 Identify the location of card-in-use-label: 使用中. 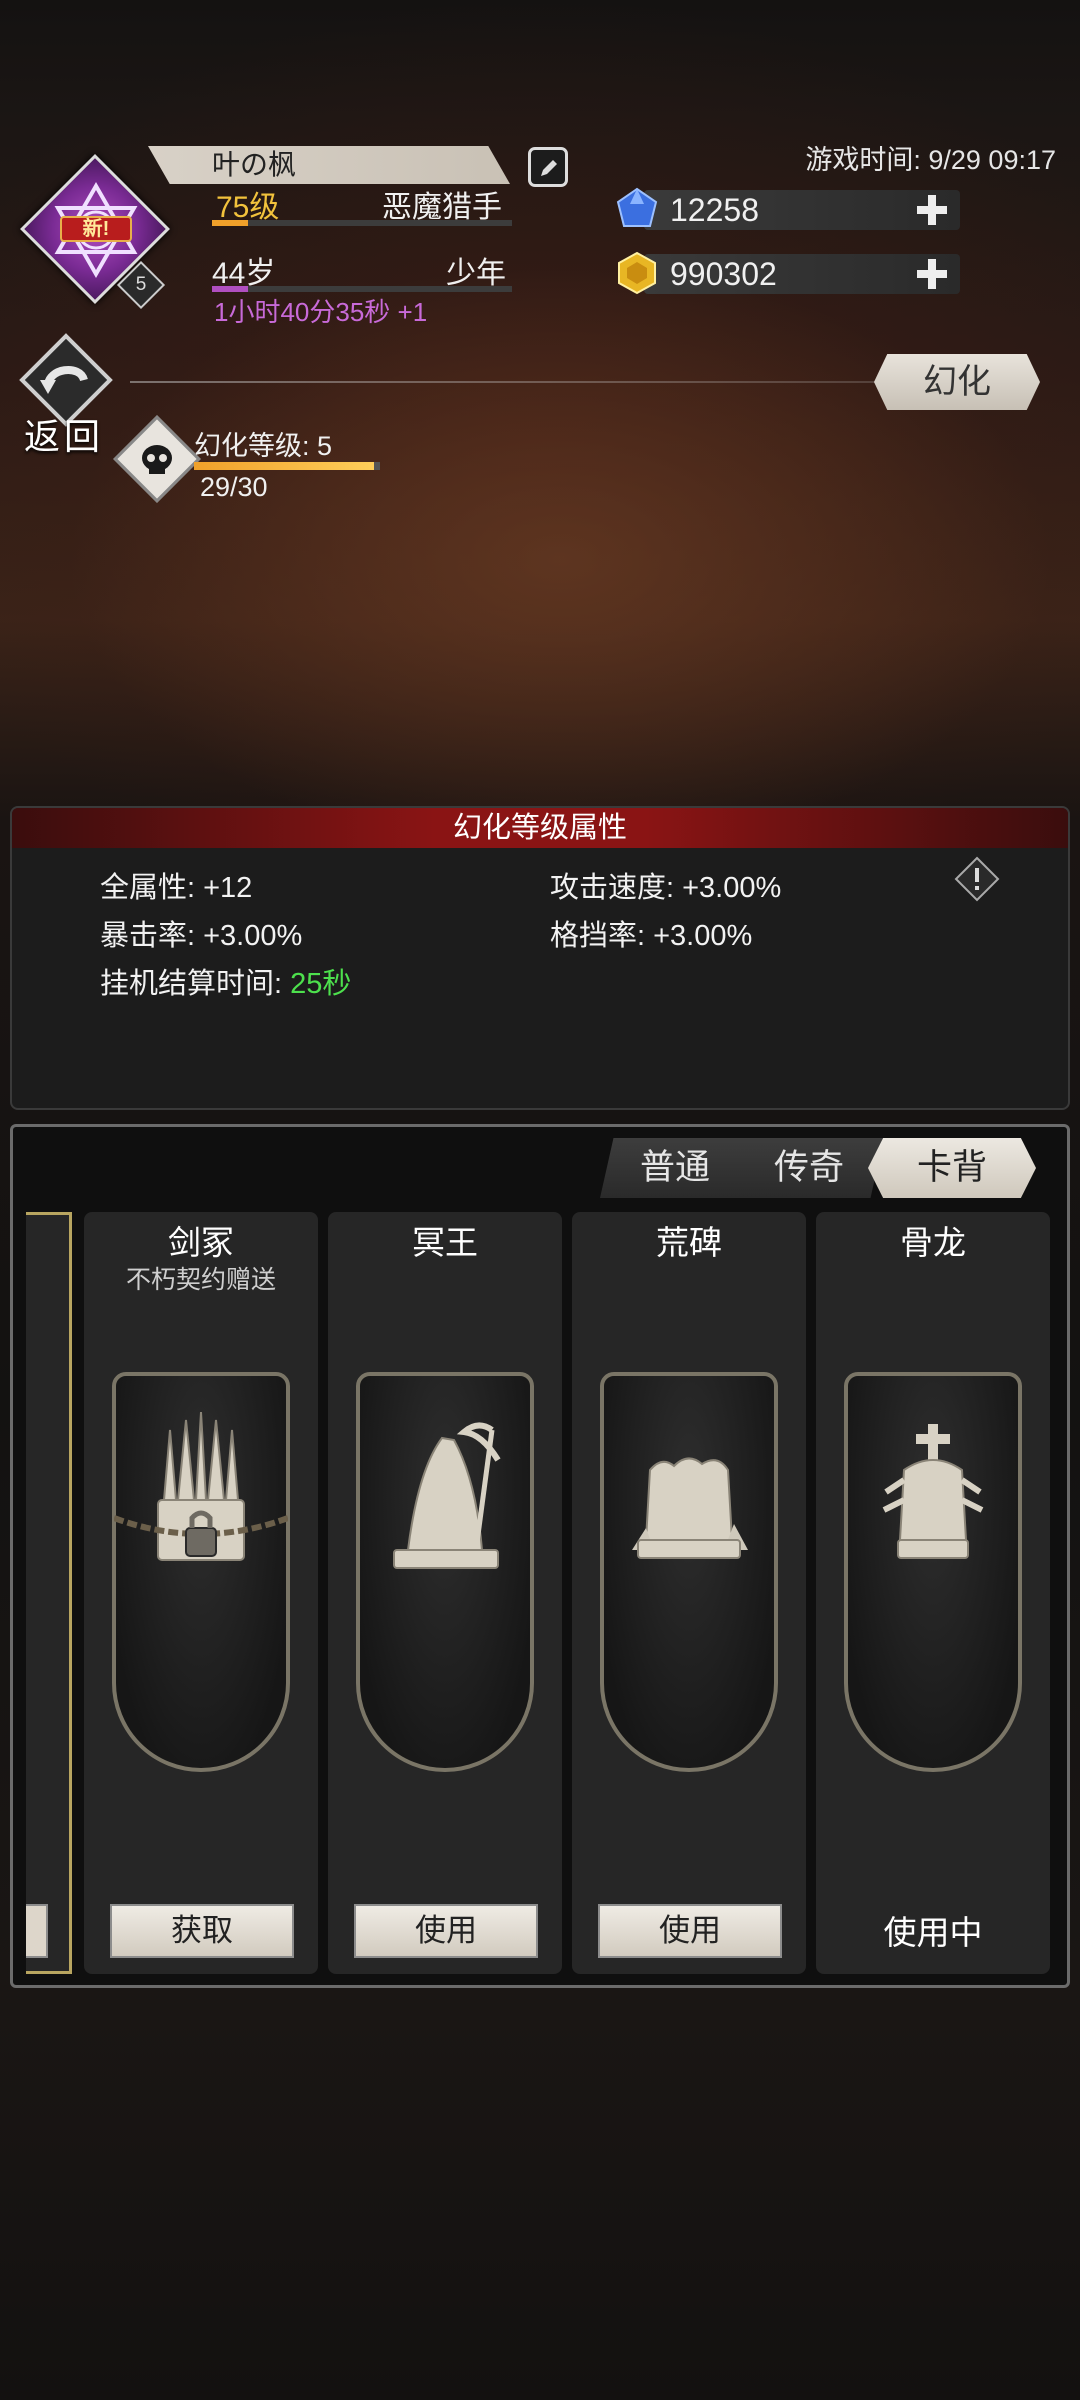
(933, 1932).